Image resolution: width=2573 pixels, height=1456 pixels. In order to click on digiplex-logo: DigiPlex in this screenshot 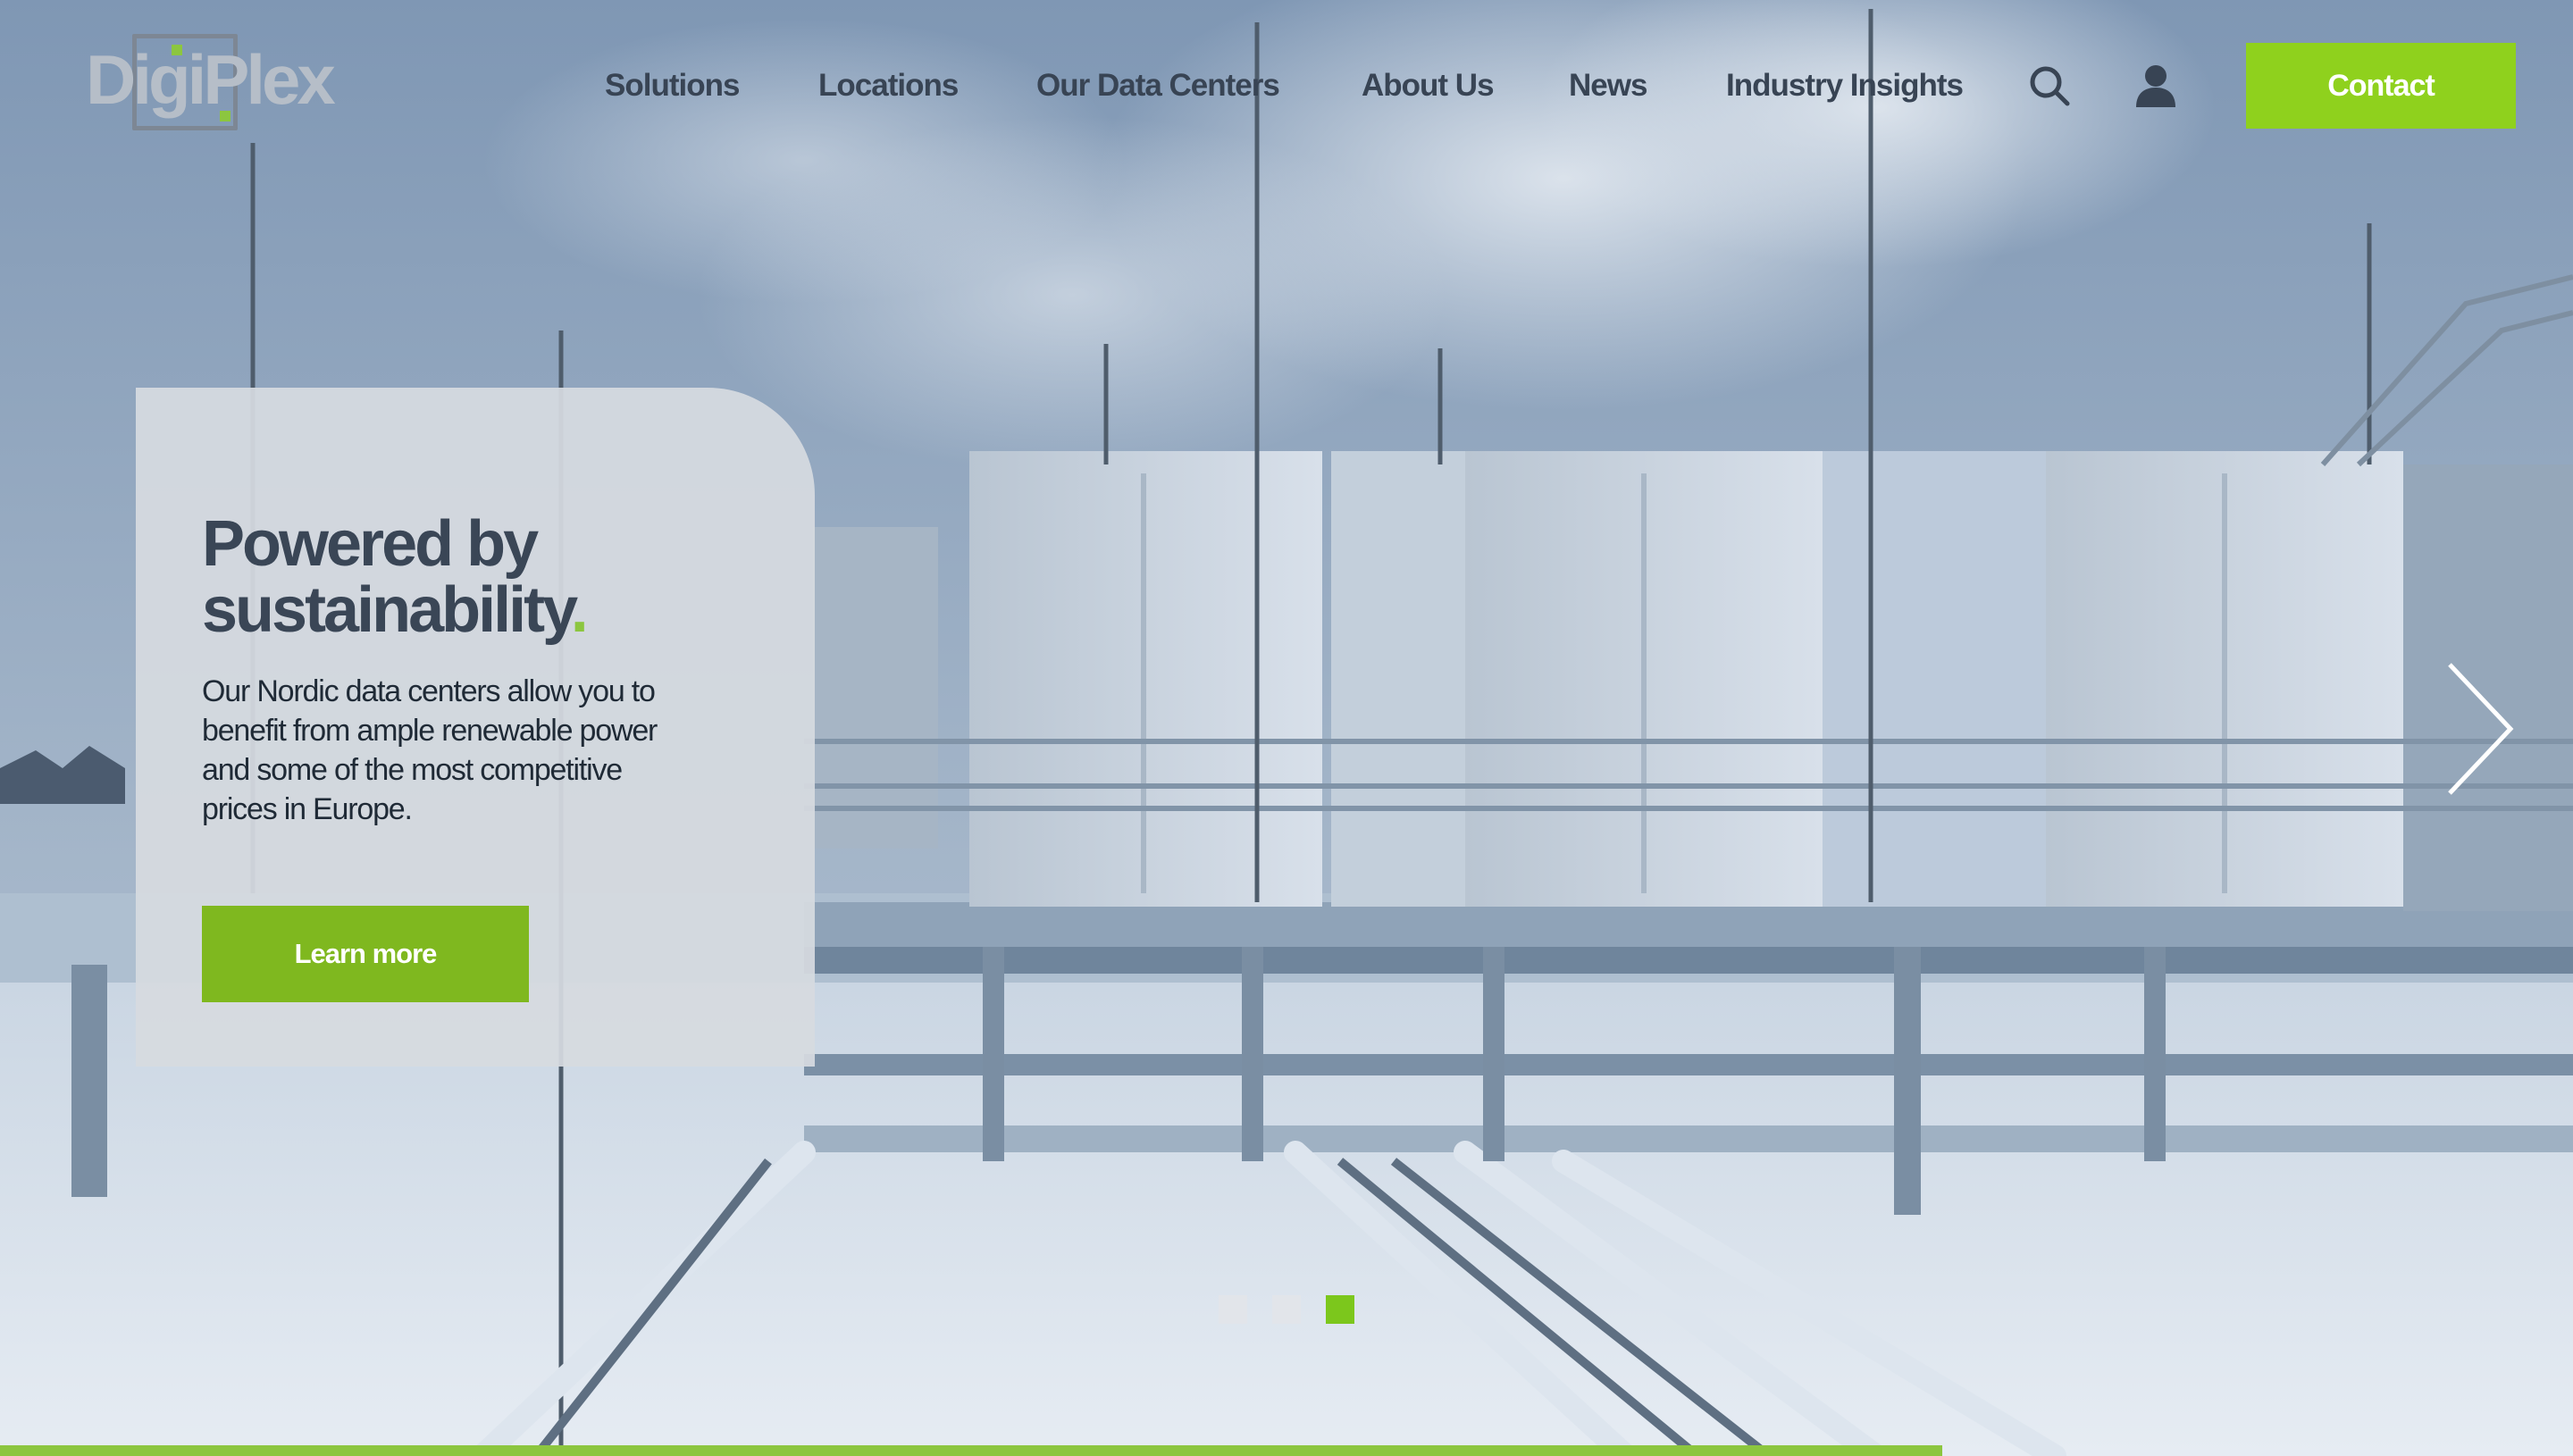, I will do `click(211, 86)`.